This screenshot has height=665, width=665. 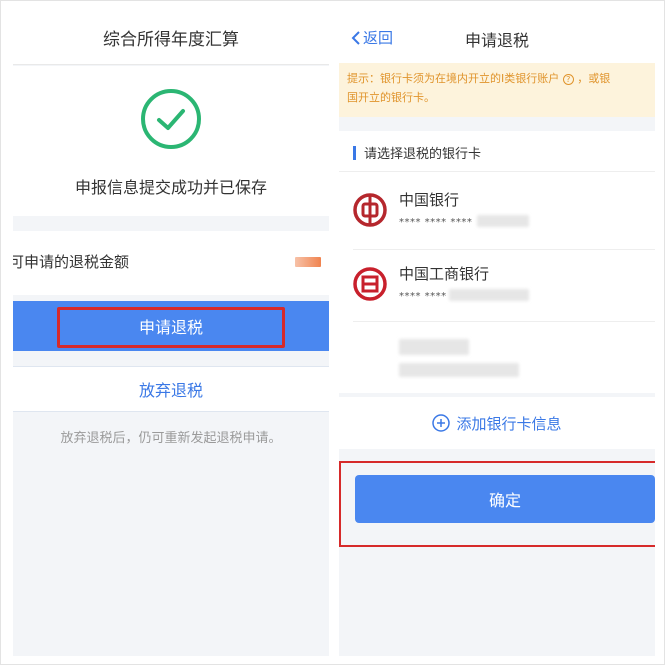 What do you see at coordinates (497, 358) in the screenshot?
I see `bank-card-item` at bounding box center [497, 358].